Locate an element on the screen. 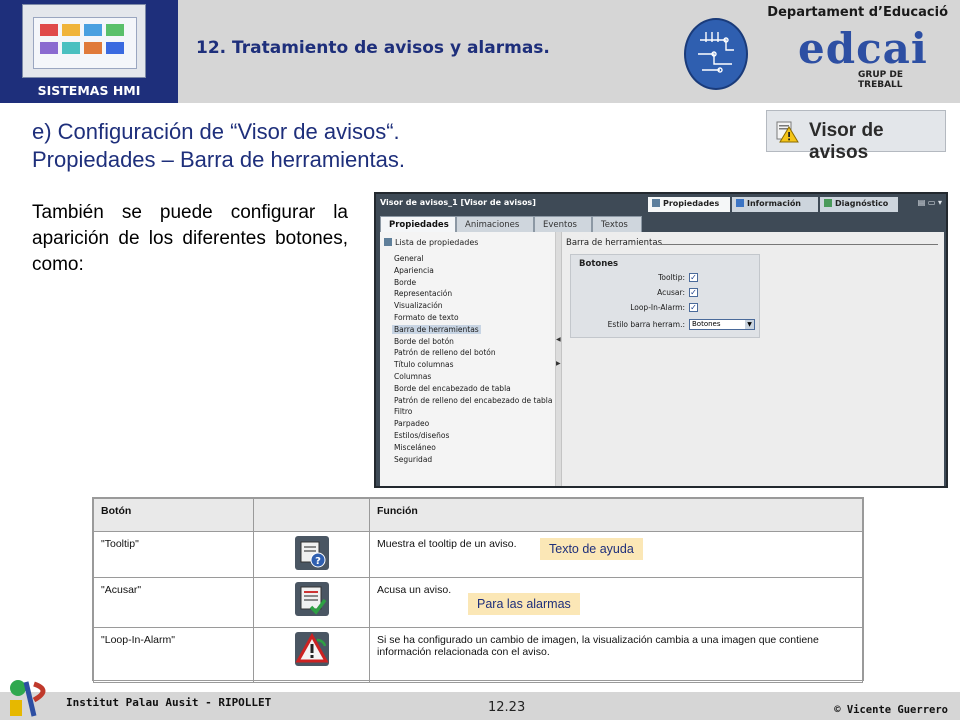 This screenshot has height=720, width=960. circuit-globe-logo is located at coordinates (716, 54).